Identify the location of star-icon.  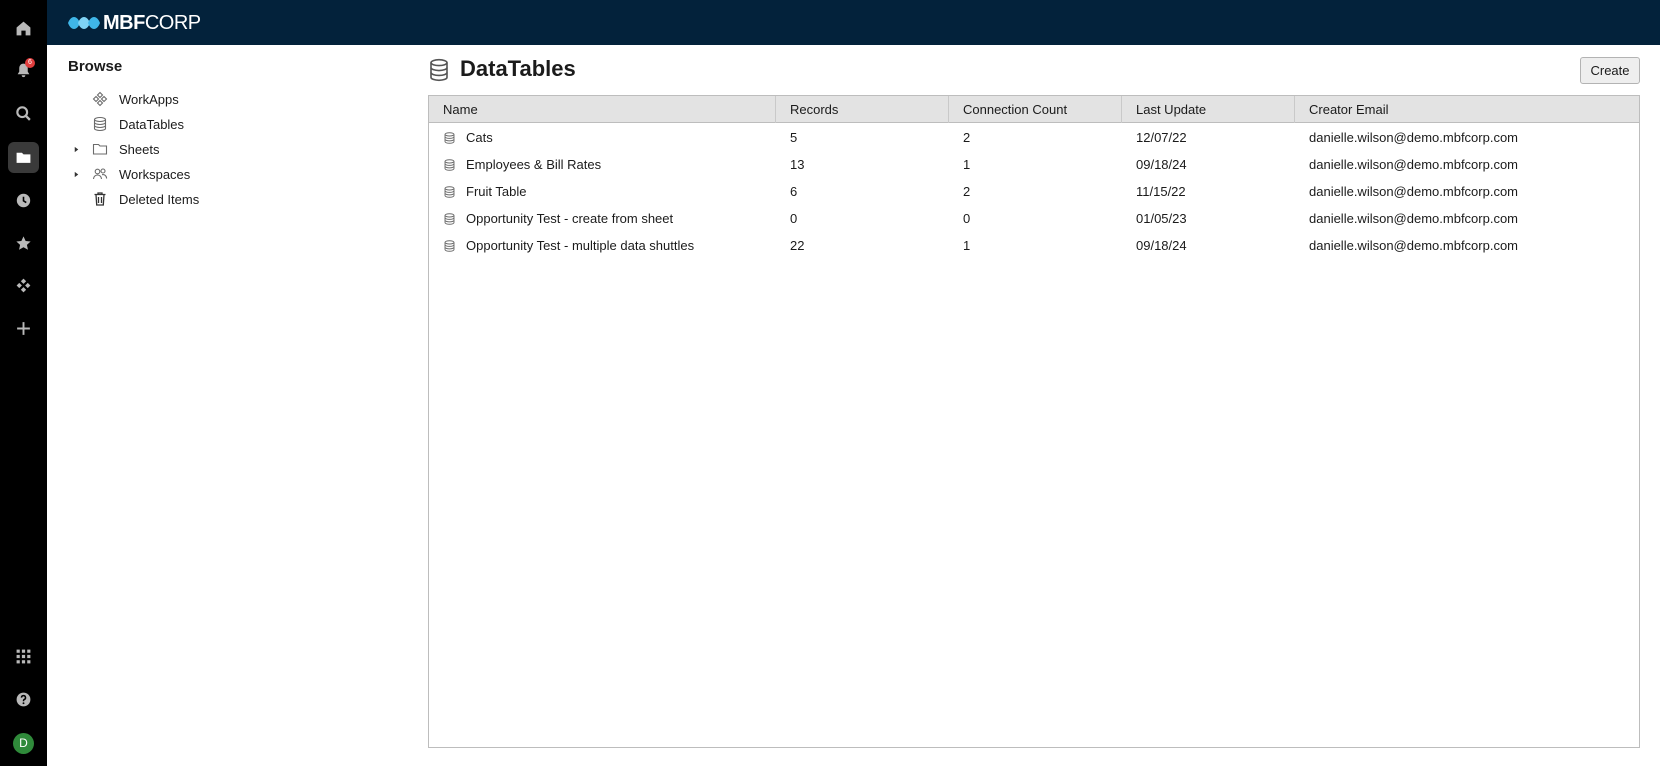
(23, 243).